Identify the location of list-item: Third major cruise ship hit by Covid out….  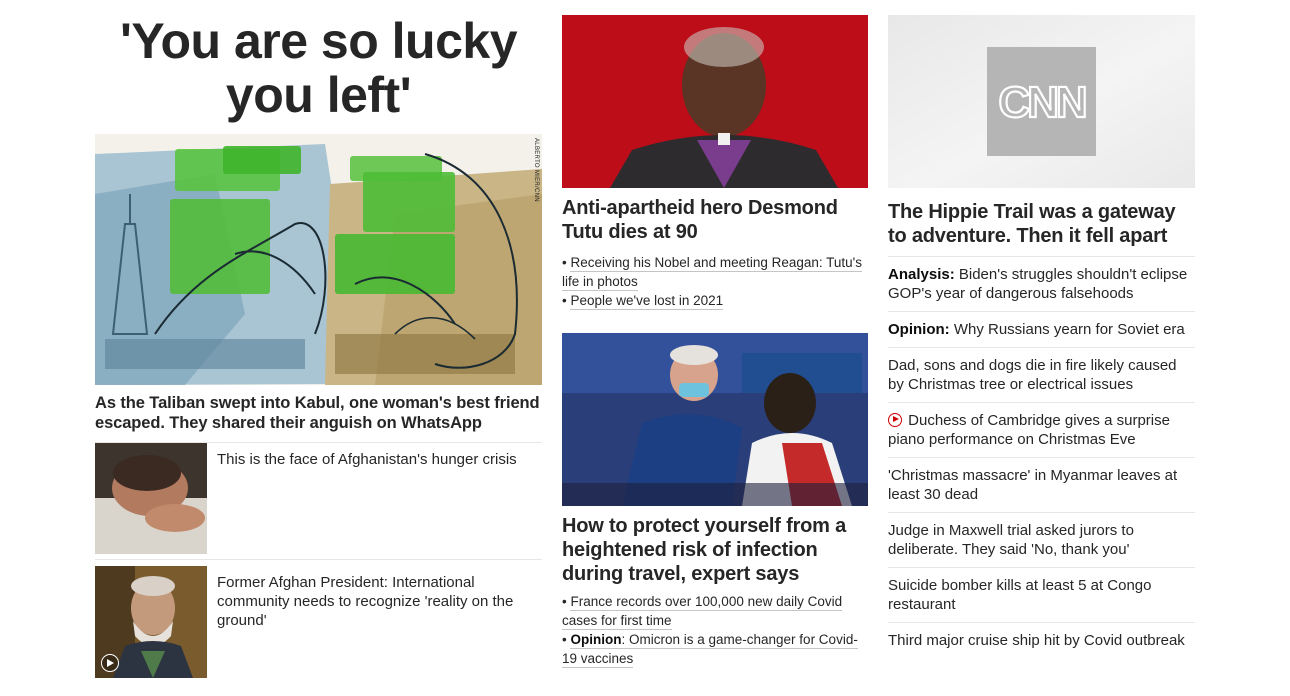
(1041, 640).